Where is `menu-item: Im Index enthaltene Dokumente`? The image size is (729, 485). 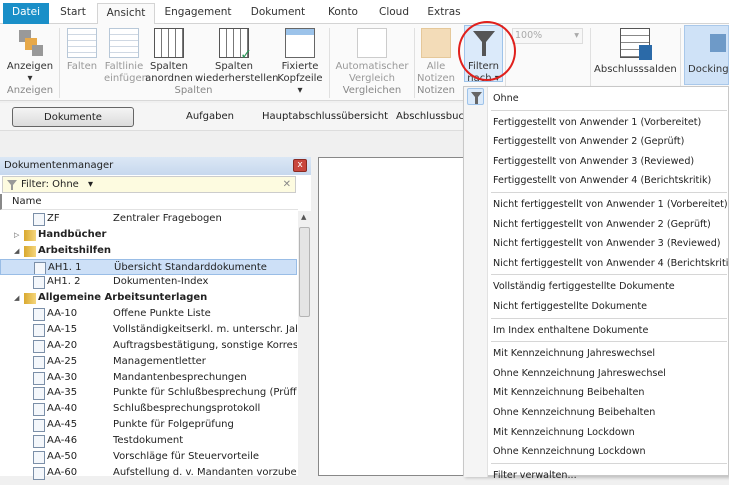
menu-item: Im Index enthaltene Dokumente is located at coordinates (610, 330).